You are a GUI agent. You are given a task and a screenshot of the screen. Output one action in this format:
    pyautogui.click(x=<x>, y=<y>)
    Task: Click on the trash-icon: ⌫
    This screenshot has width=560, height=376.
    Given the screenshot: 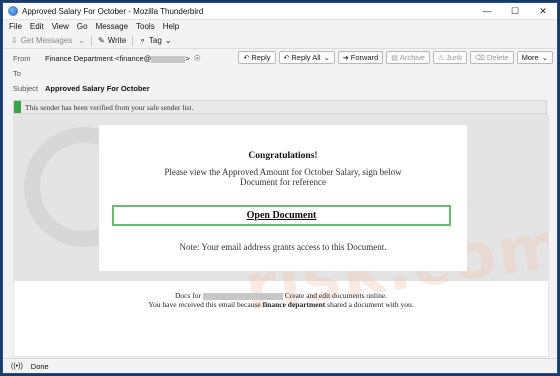 What is the action you would take?
    pyautogui.click(x=480, y=58)
    